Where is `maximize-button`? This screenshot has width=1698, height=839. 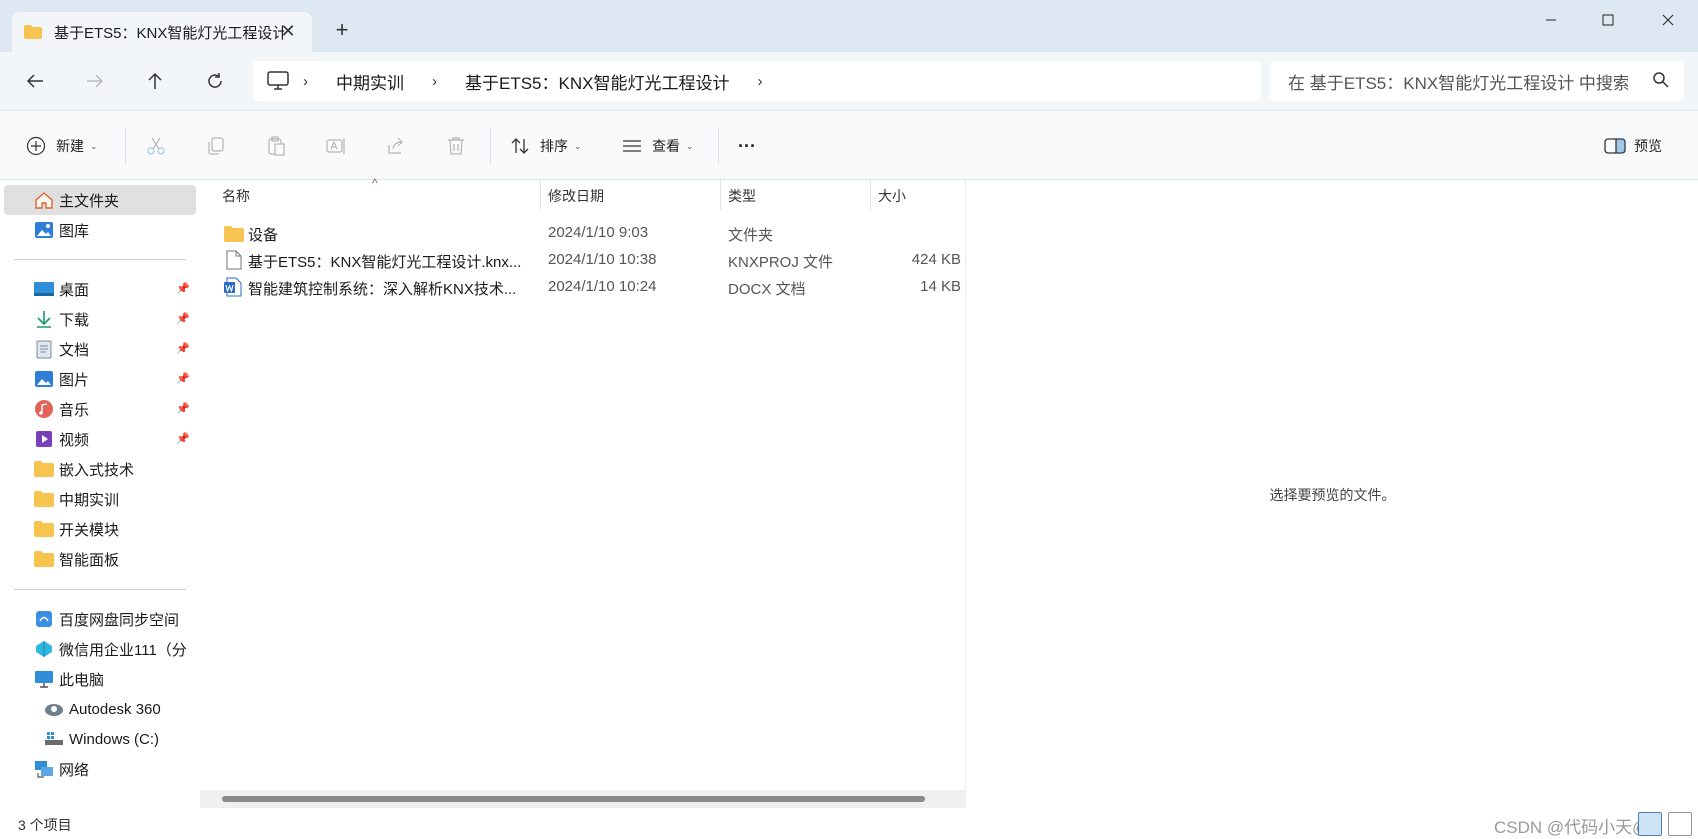
maximize-button is located at coordinates (1608, 20).